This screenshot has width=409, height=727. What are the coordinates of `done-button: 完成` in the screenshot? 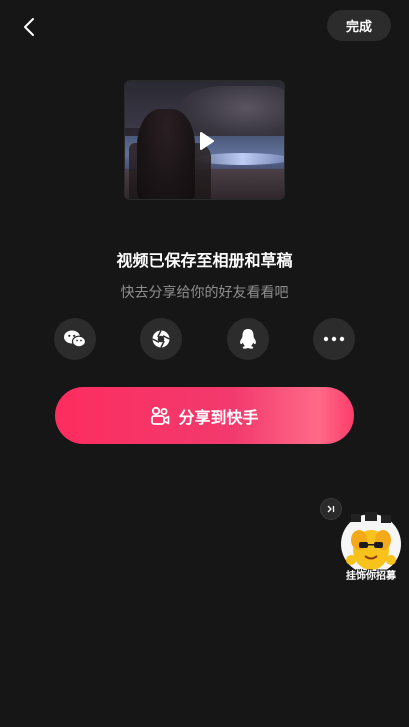 It's located at (359, 25).